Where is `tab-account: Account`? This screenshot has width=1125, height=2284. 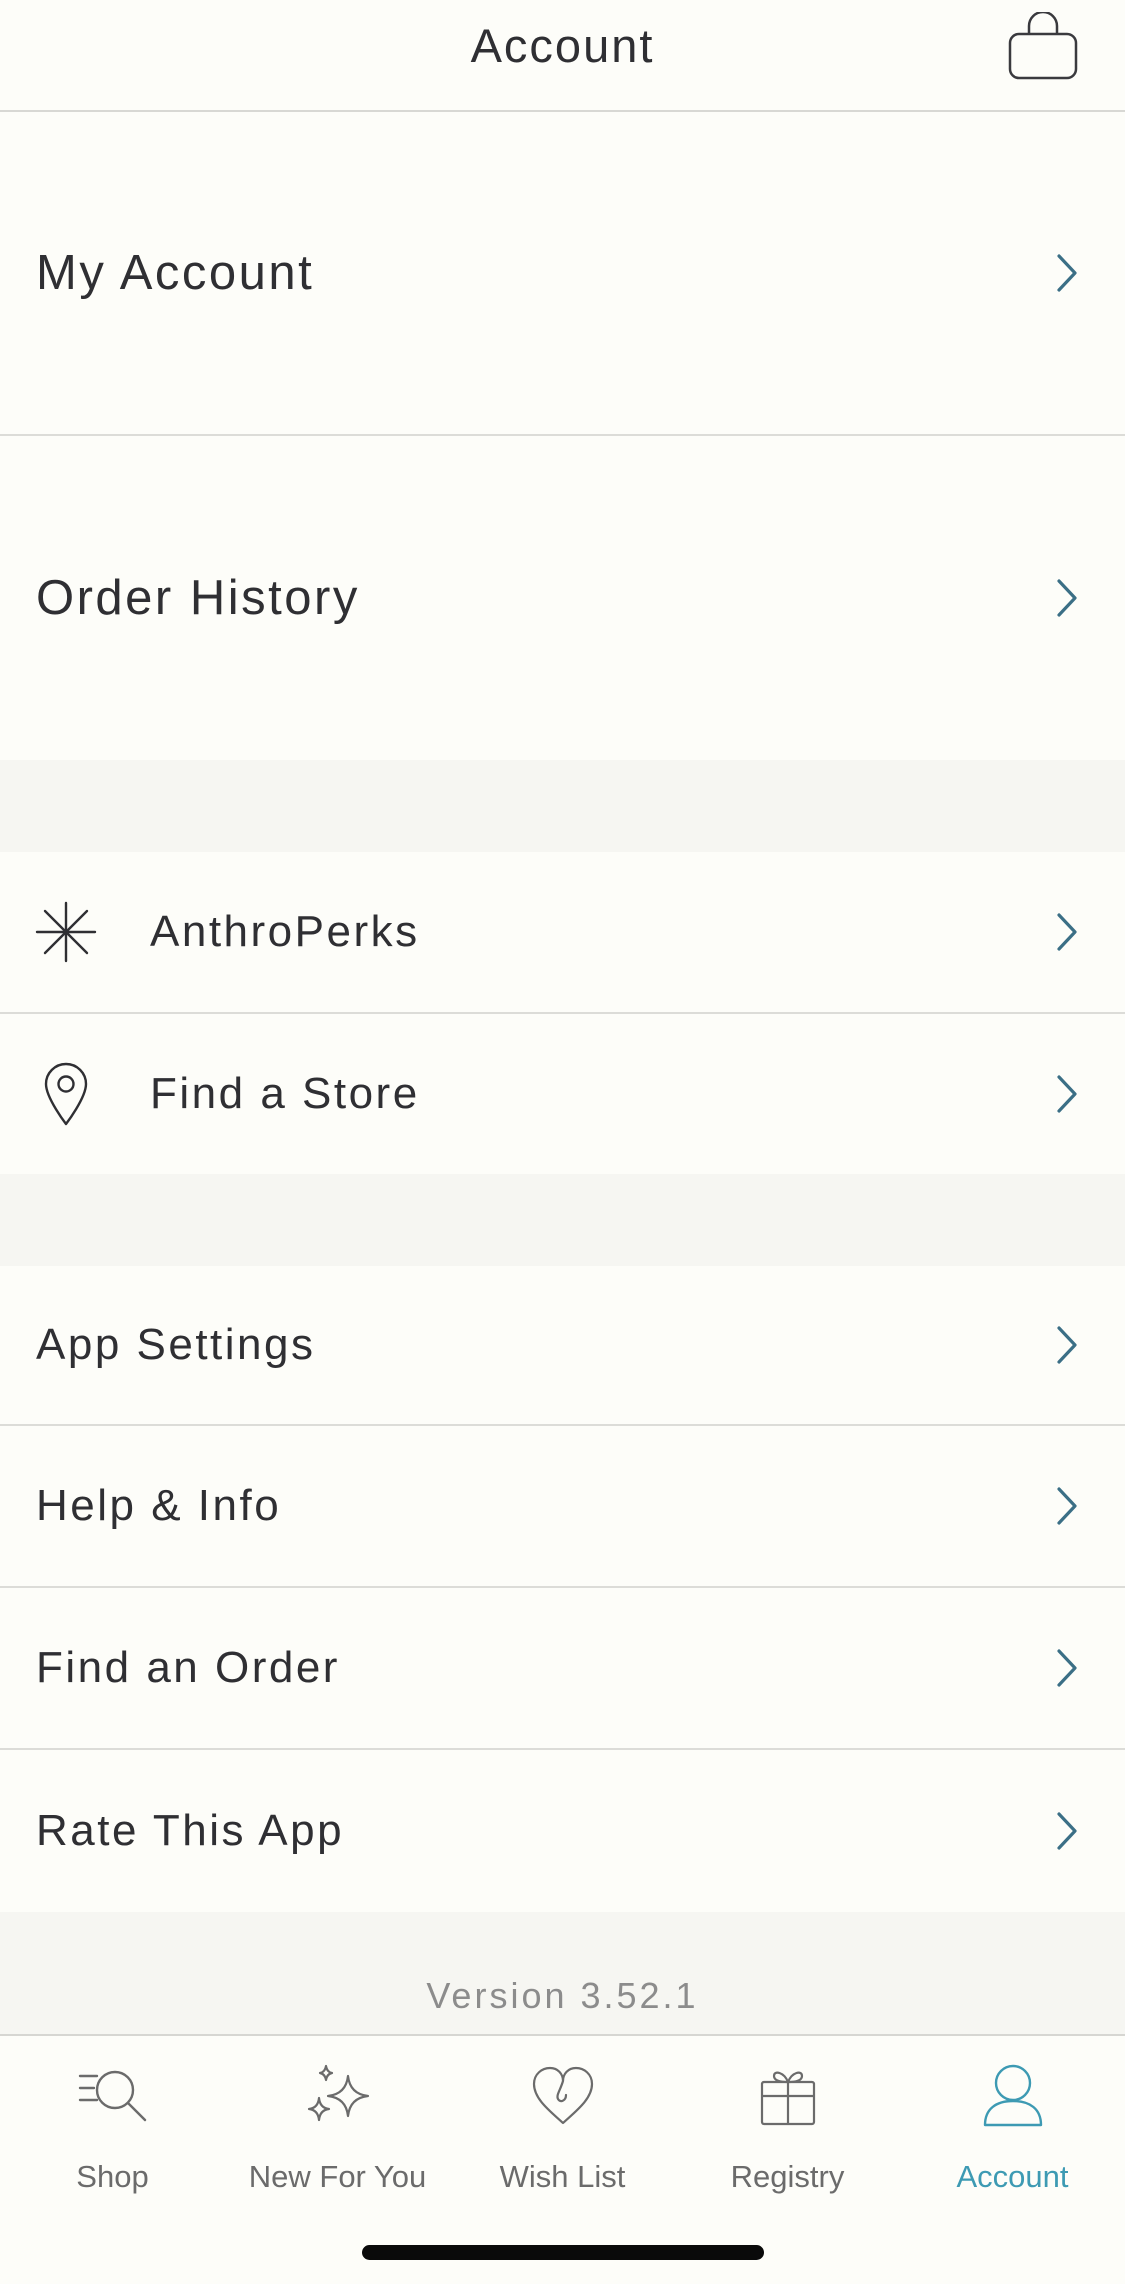 tab-account: Account is located at coordinates (1012, 2121).